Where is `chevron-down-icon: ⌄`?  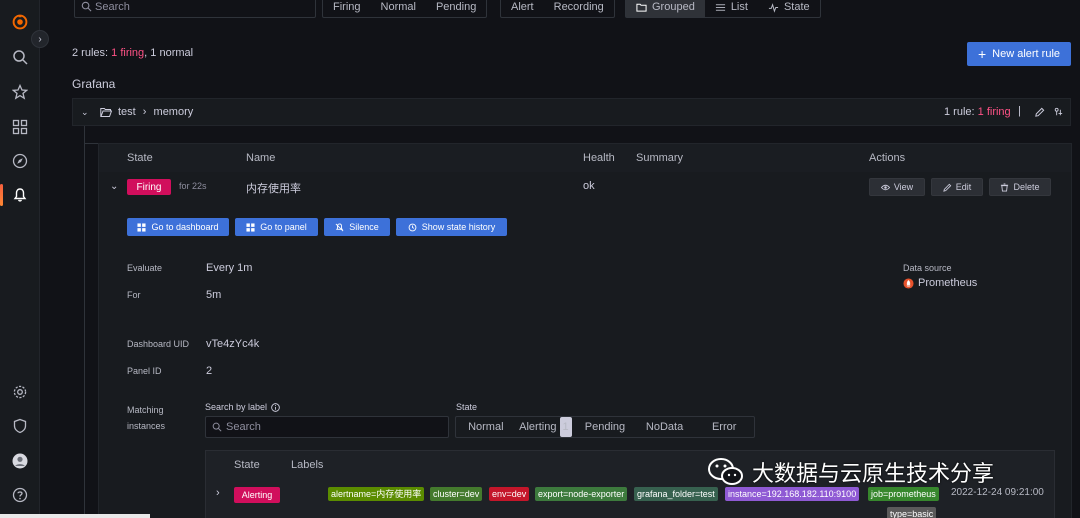 chevron-down-icon: ⌄ is located at coordinates (85, 112).